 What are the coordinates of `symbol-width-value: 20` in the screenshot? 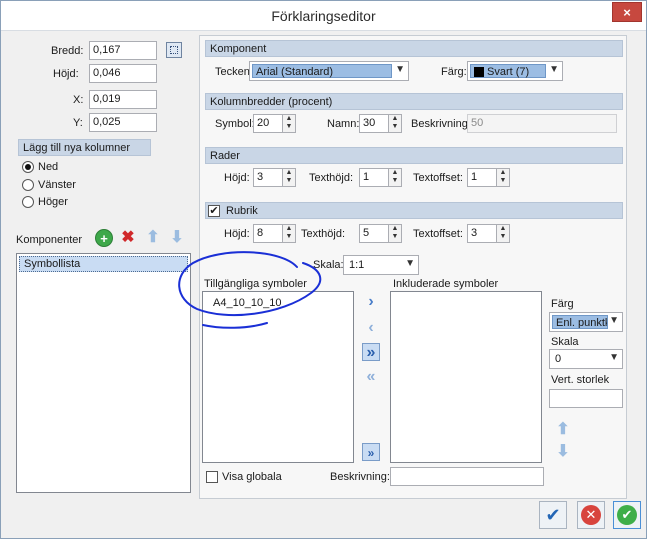 It's located at (268, 123).